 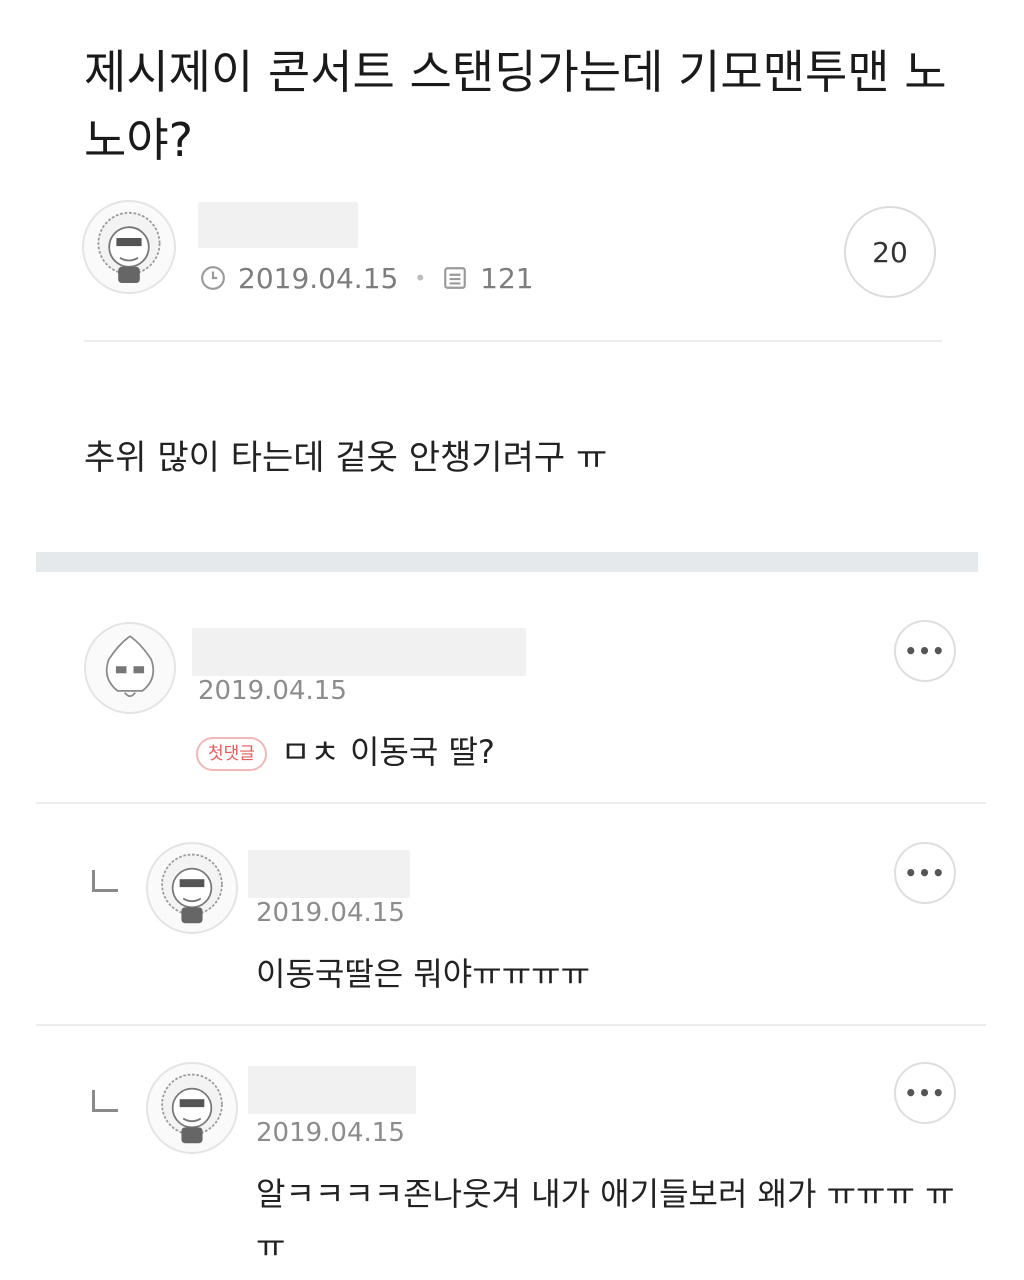 What do you see at coordinates (346, 458) in the screenshot?
I see `post-body: 추위 많이 타는데 겉옷 안챙기려구 ㅠ` at bounding box center [346, 458].